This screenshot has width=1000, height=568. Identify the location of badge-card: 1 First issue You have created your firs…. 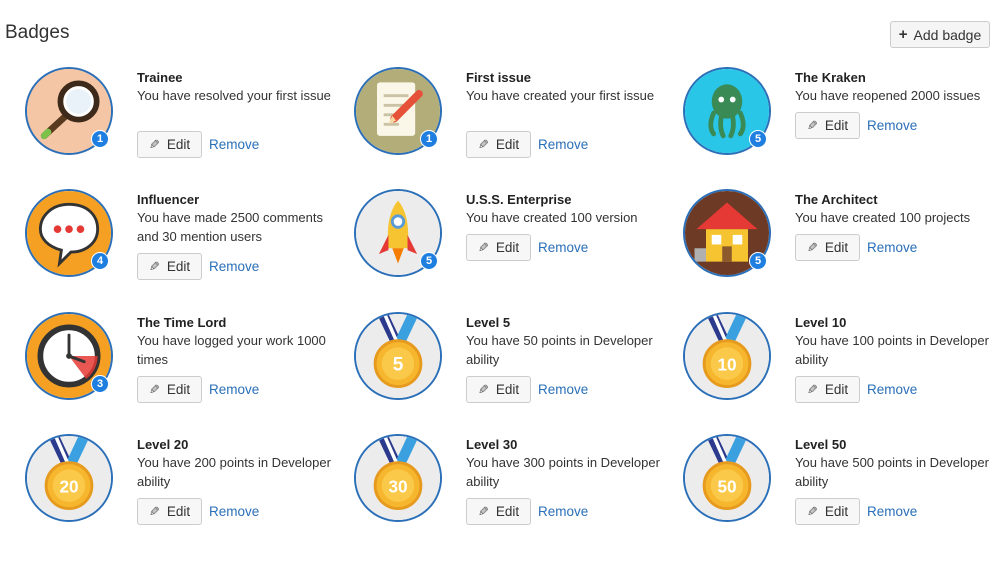
(514, 122).